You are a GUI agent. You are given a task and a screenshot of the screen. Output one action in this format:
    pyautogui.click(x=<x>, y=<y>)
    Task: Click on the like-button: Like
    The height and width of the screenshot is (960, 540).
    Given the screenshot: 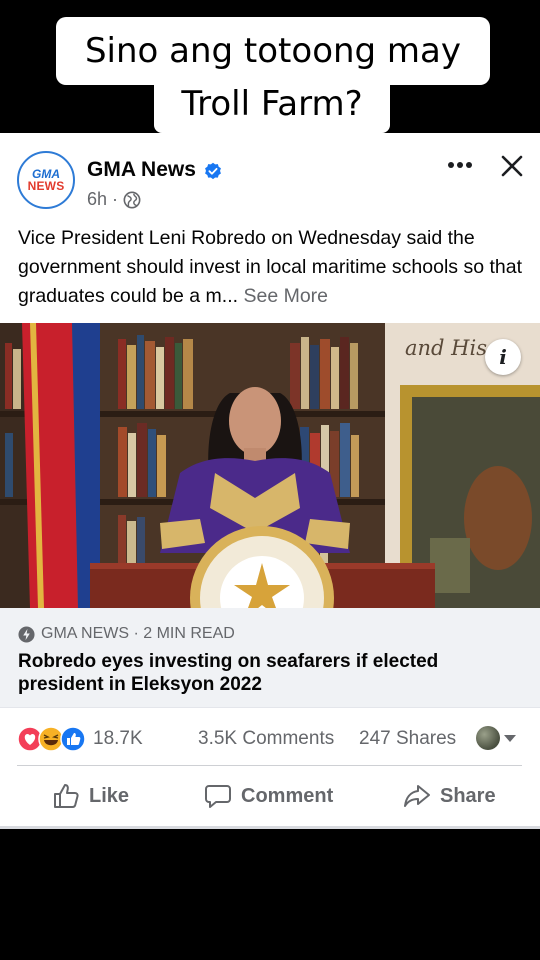 What is the action you would take?
    pyautogui.click(x=90, y=796)
    